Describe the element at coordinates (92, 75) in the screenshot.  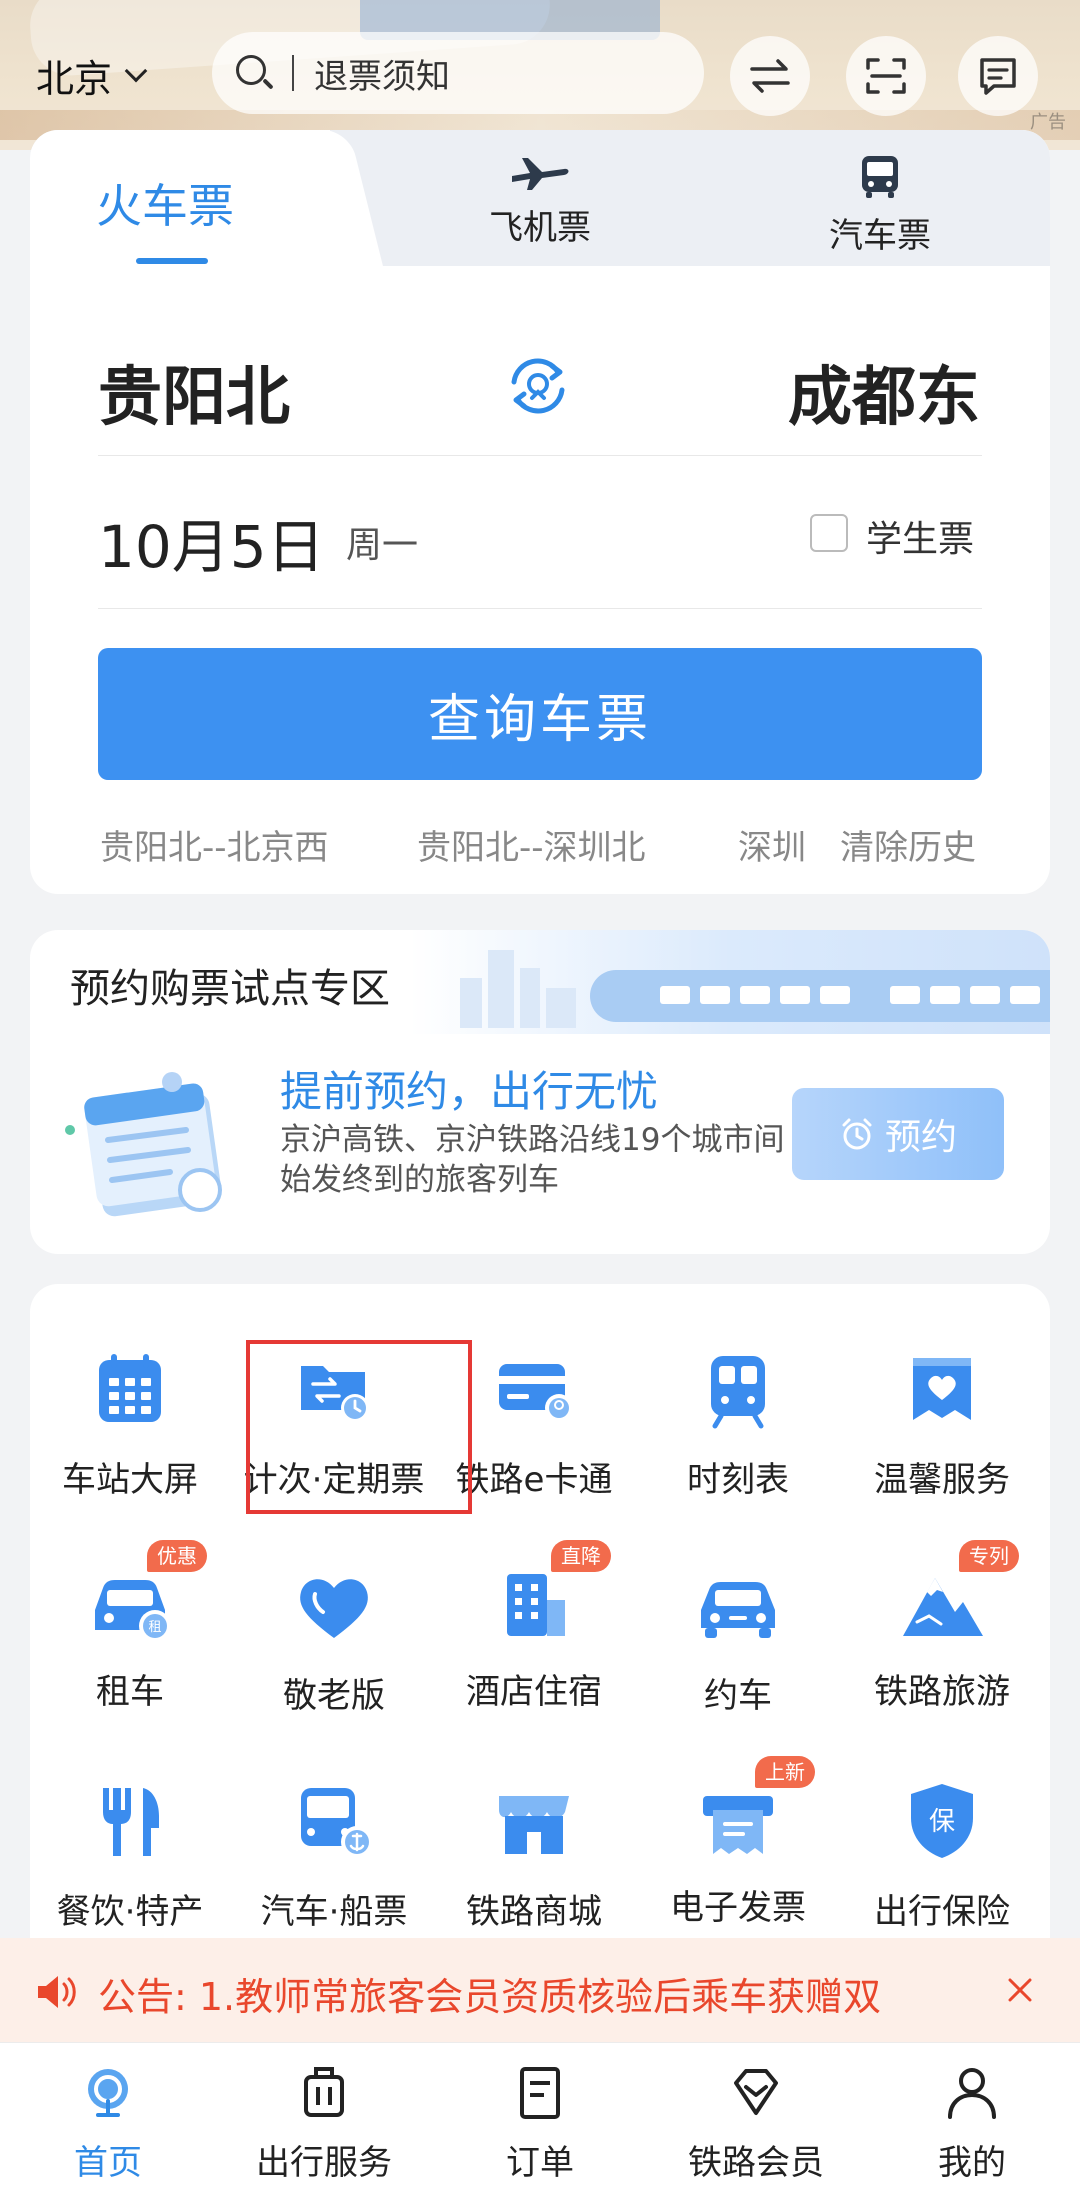
I see `city-selector: 北京` at that location.